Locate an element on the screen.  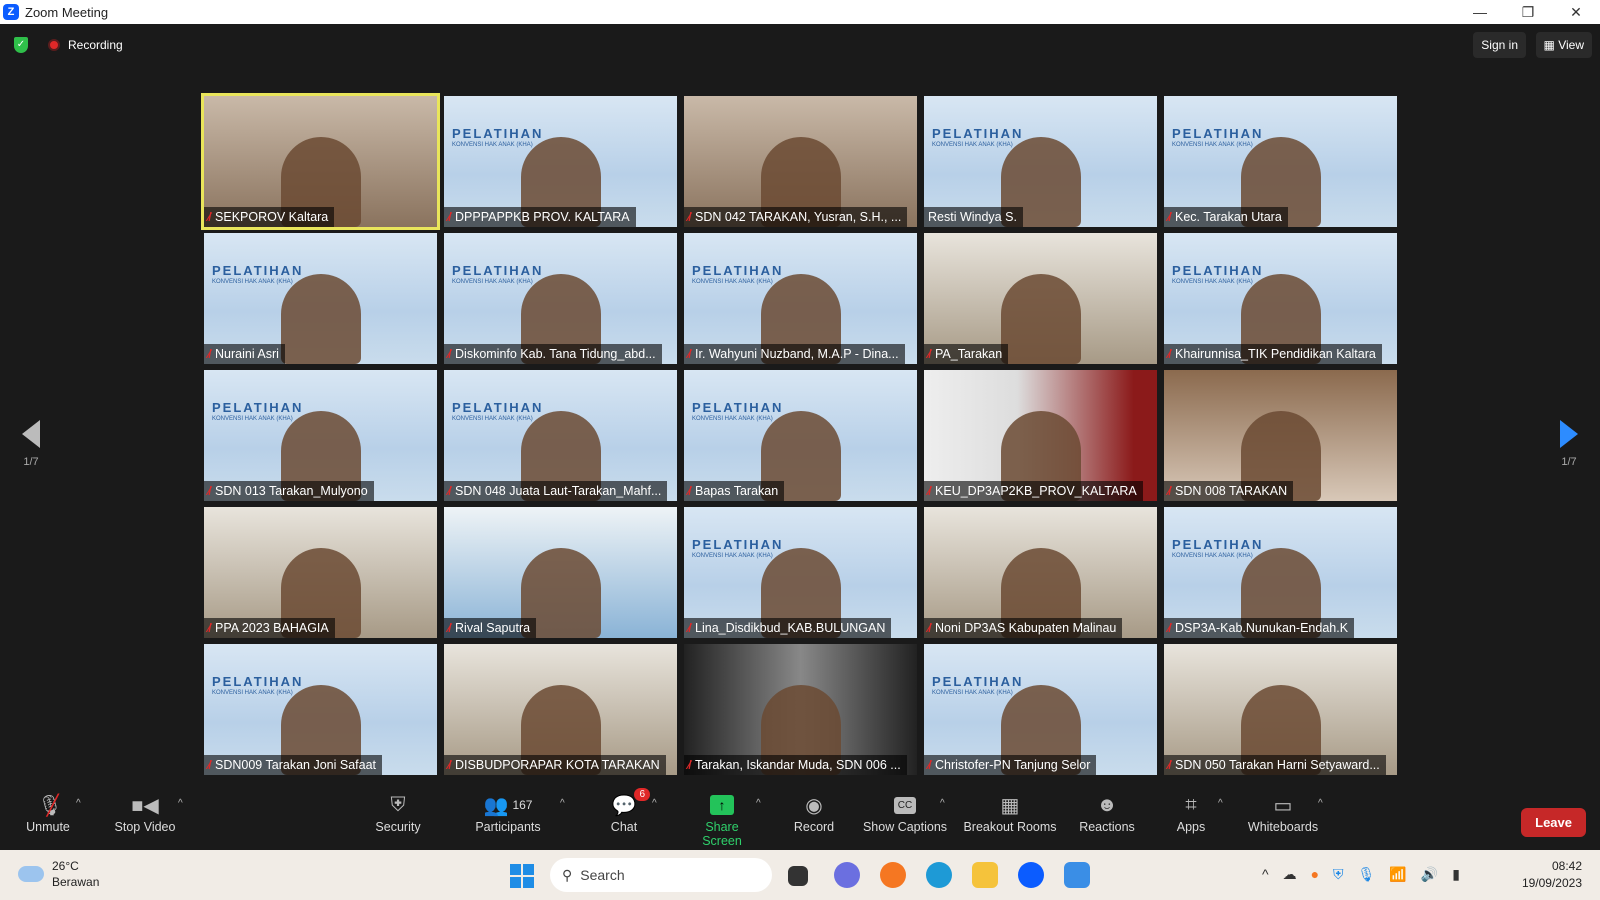
wifi-icon: 📶 is located at coordinates (1397, 874).